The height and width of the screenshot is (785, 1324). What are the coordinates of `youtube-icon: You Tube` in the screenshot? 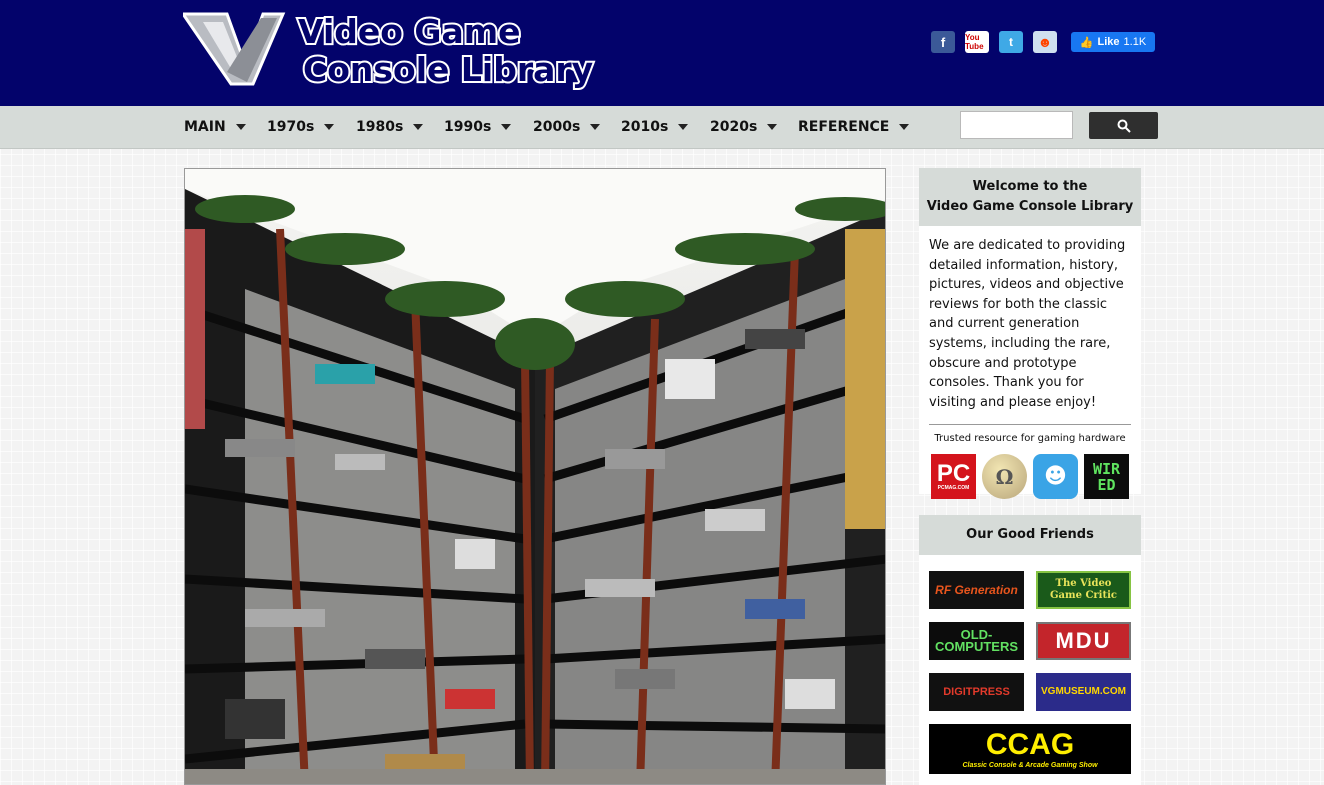 It's located at (977, 42).